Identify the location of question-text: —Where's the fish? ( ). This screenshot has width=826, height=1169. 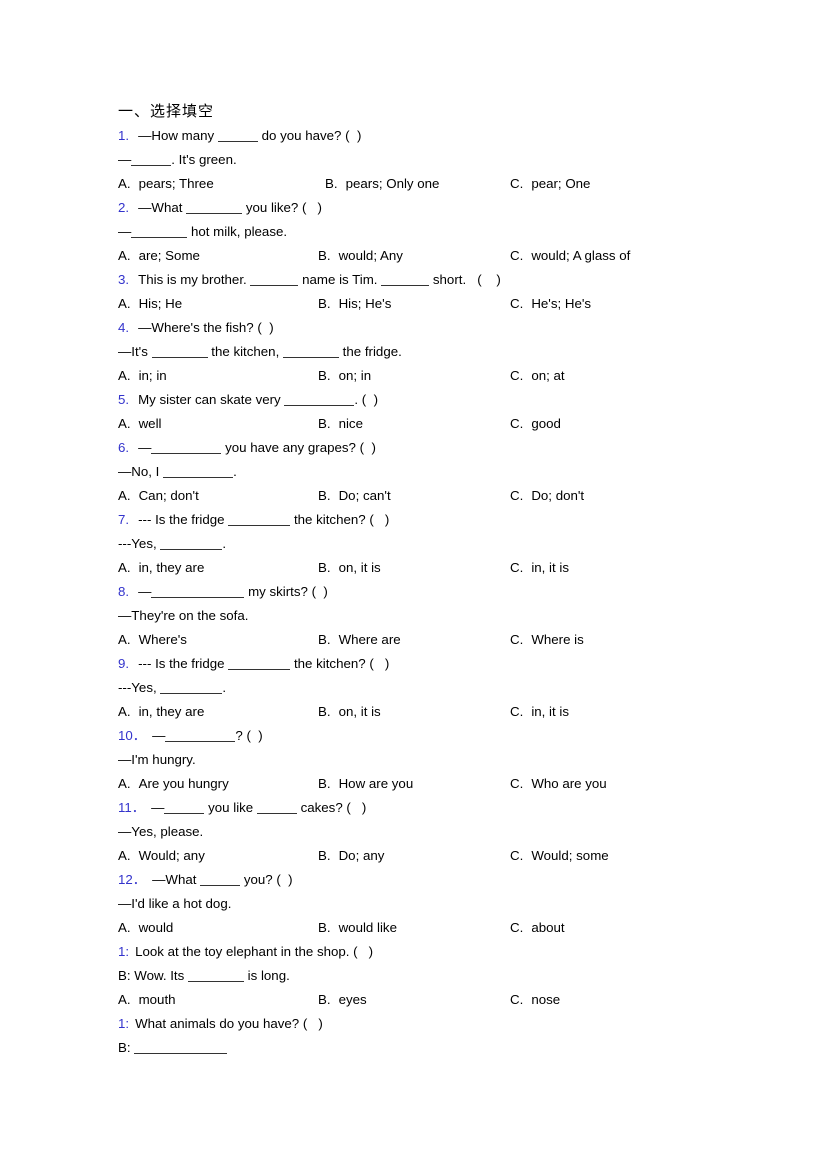
(206, 327).